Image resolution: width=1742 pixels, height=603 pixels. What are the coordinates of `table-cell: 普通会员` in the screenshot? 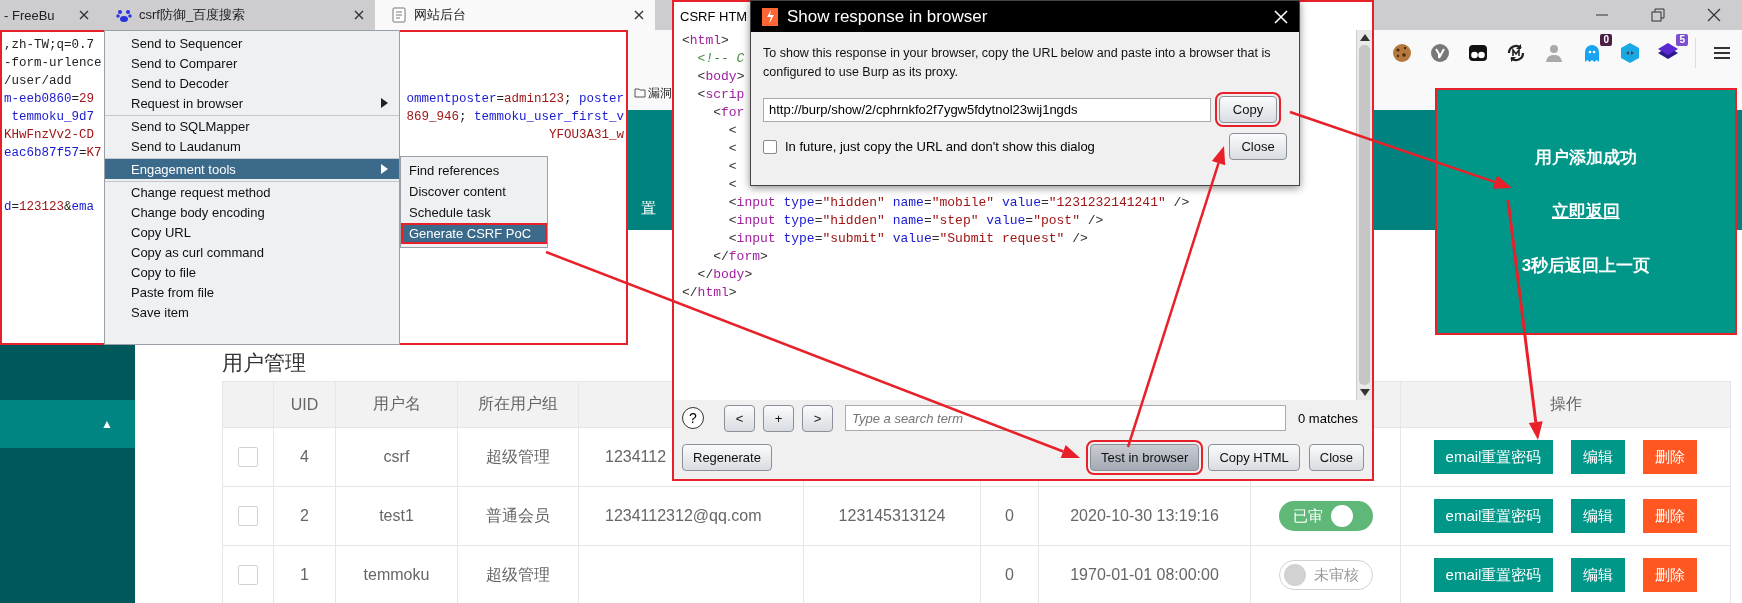 It's located at (518, 516).